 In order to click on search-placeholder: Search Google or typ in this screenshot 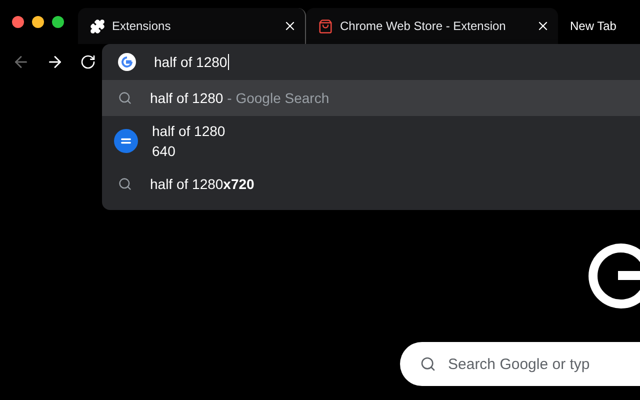, I will do `click(519, 364)`.